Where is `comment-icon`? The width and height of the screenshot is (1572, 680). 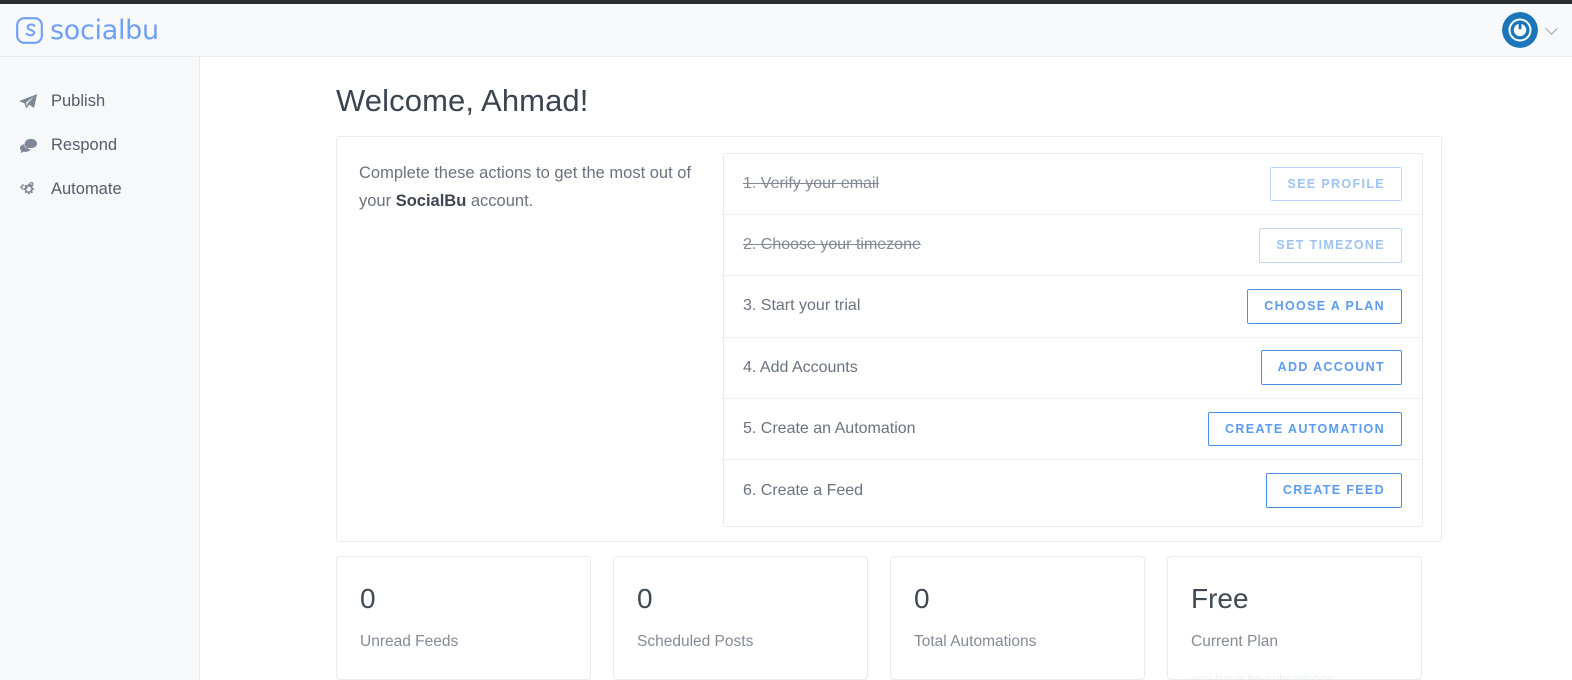 comment-icon is located at coordinates (28, 145).